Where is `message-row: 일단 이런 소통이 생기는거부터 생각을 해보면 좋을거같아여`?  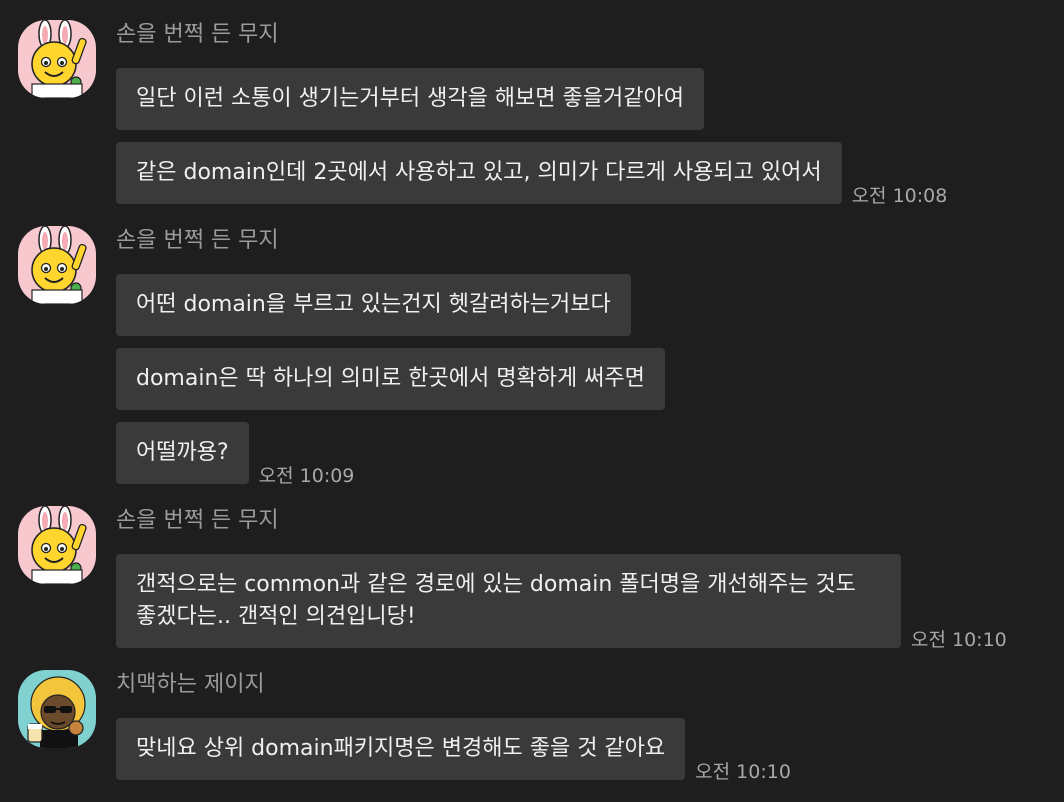 message-row: 일단 이런 소통이 생기는거부터 생각을 해보면 좋을거같아여 is located at coordinates (410, 99).